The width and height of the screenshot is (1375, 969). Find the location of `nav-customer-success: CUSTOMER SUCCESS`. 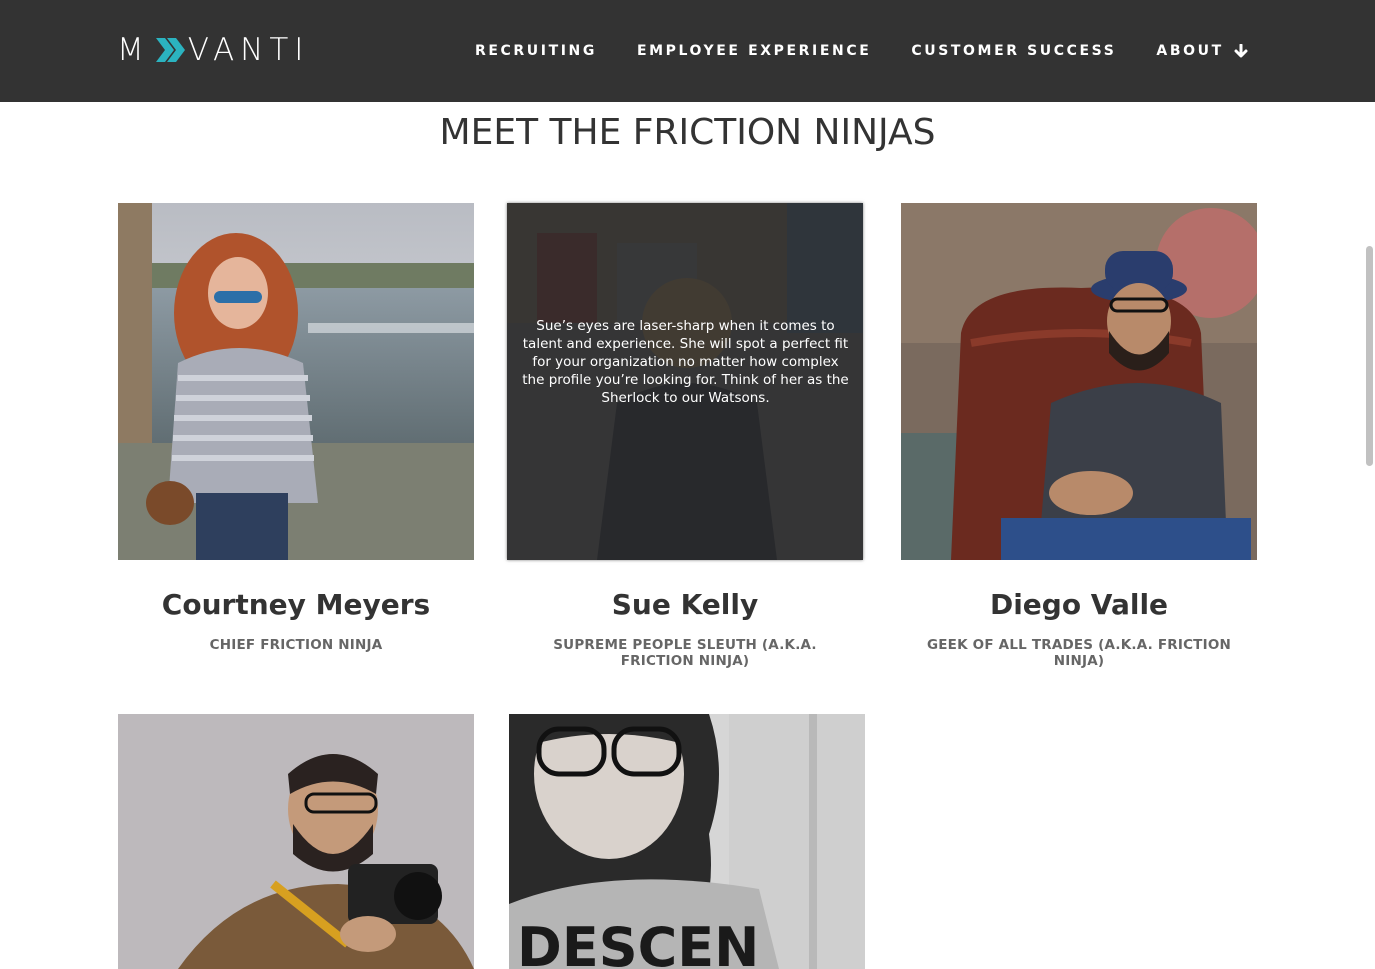

nav-customer-success: CUSTOMER SUCCESS is located at coordinates (1013, 51).